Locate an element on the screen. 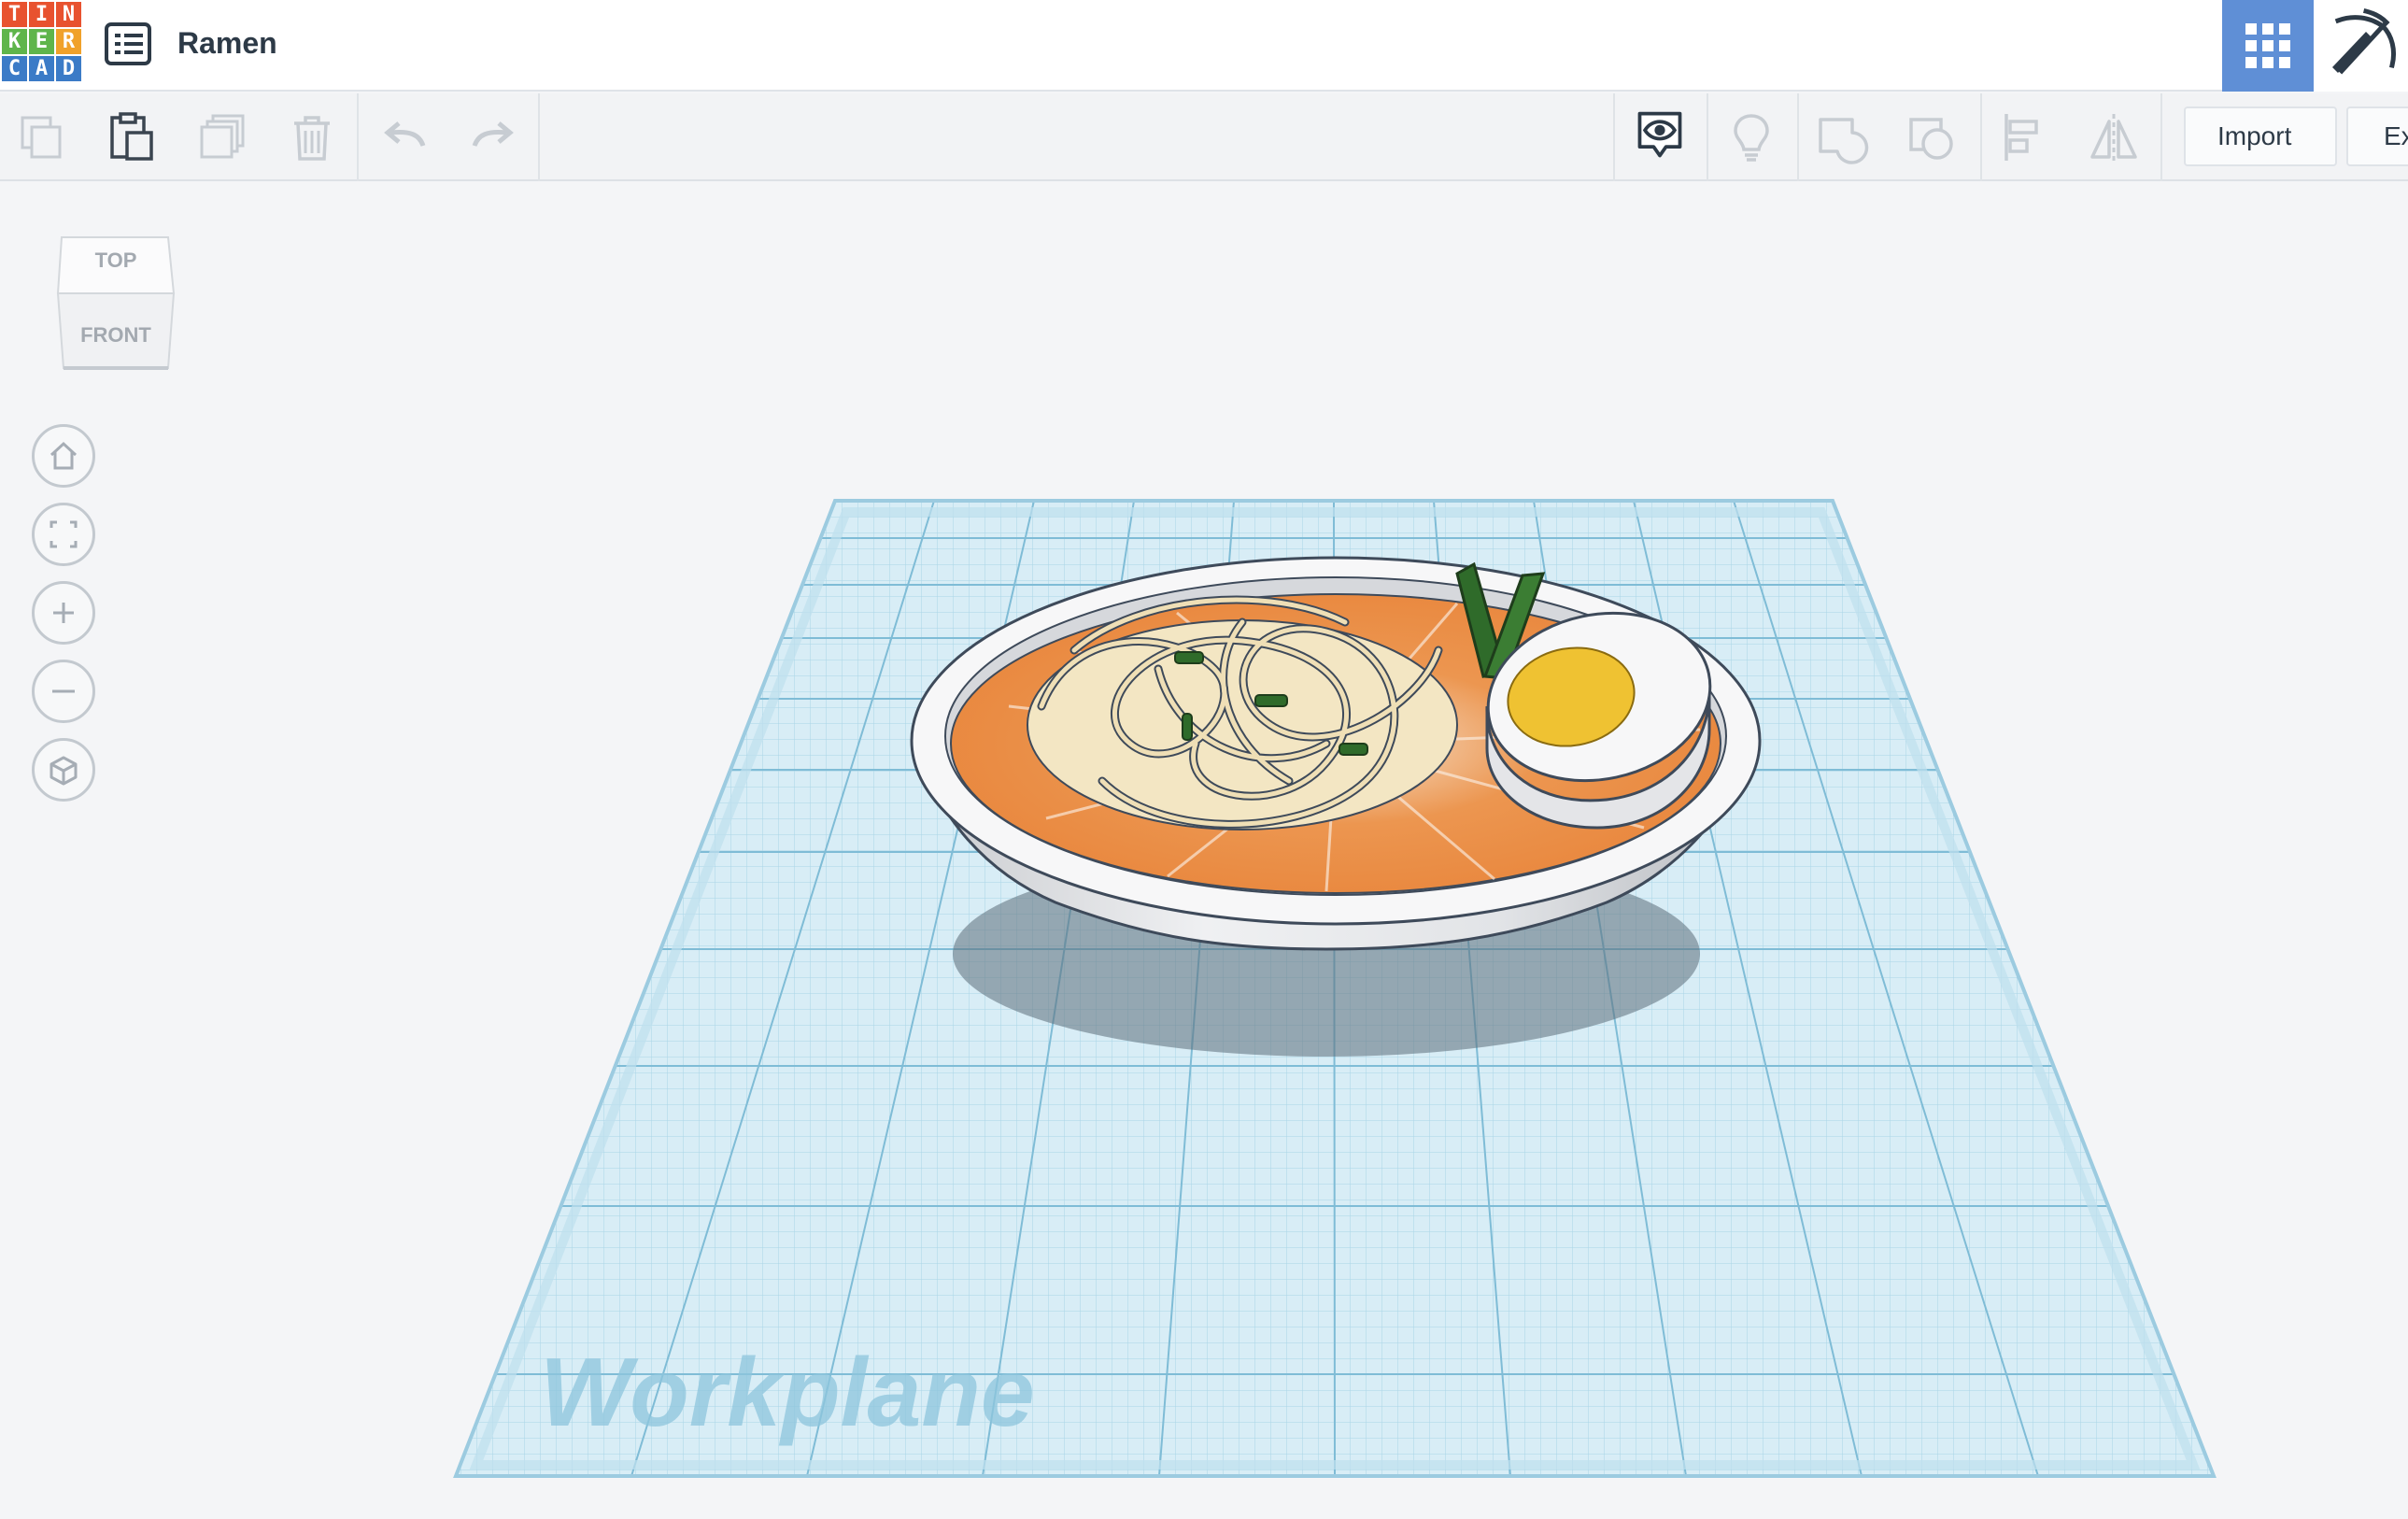 Image resolution: width=2408 pixels, height=1519 pixels. ramen-bowl is located at coordinates (1336, 753).